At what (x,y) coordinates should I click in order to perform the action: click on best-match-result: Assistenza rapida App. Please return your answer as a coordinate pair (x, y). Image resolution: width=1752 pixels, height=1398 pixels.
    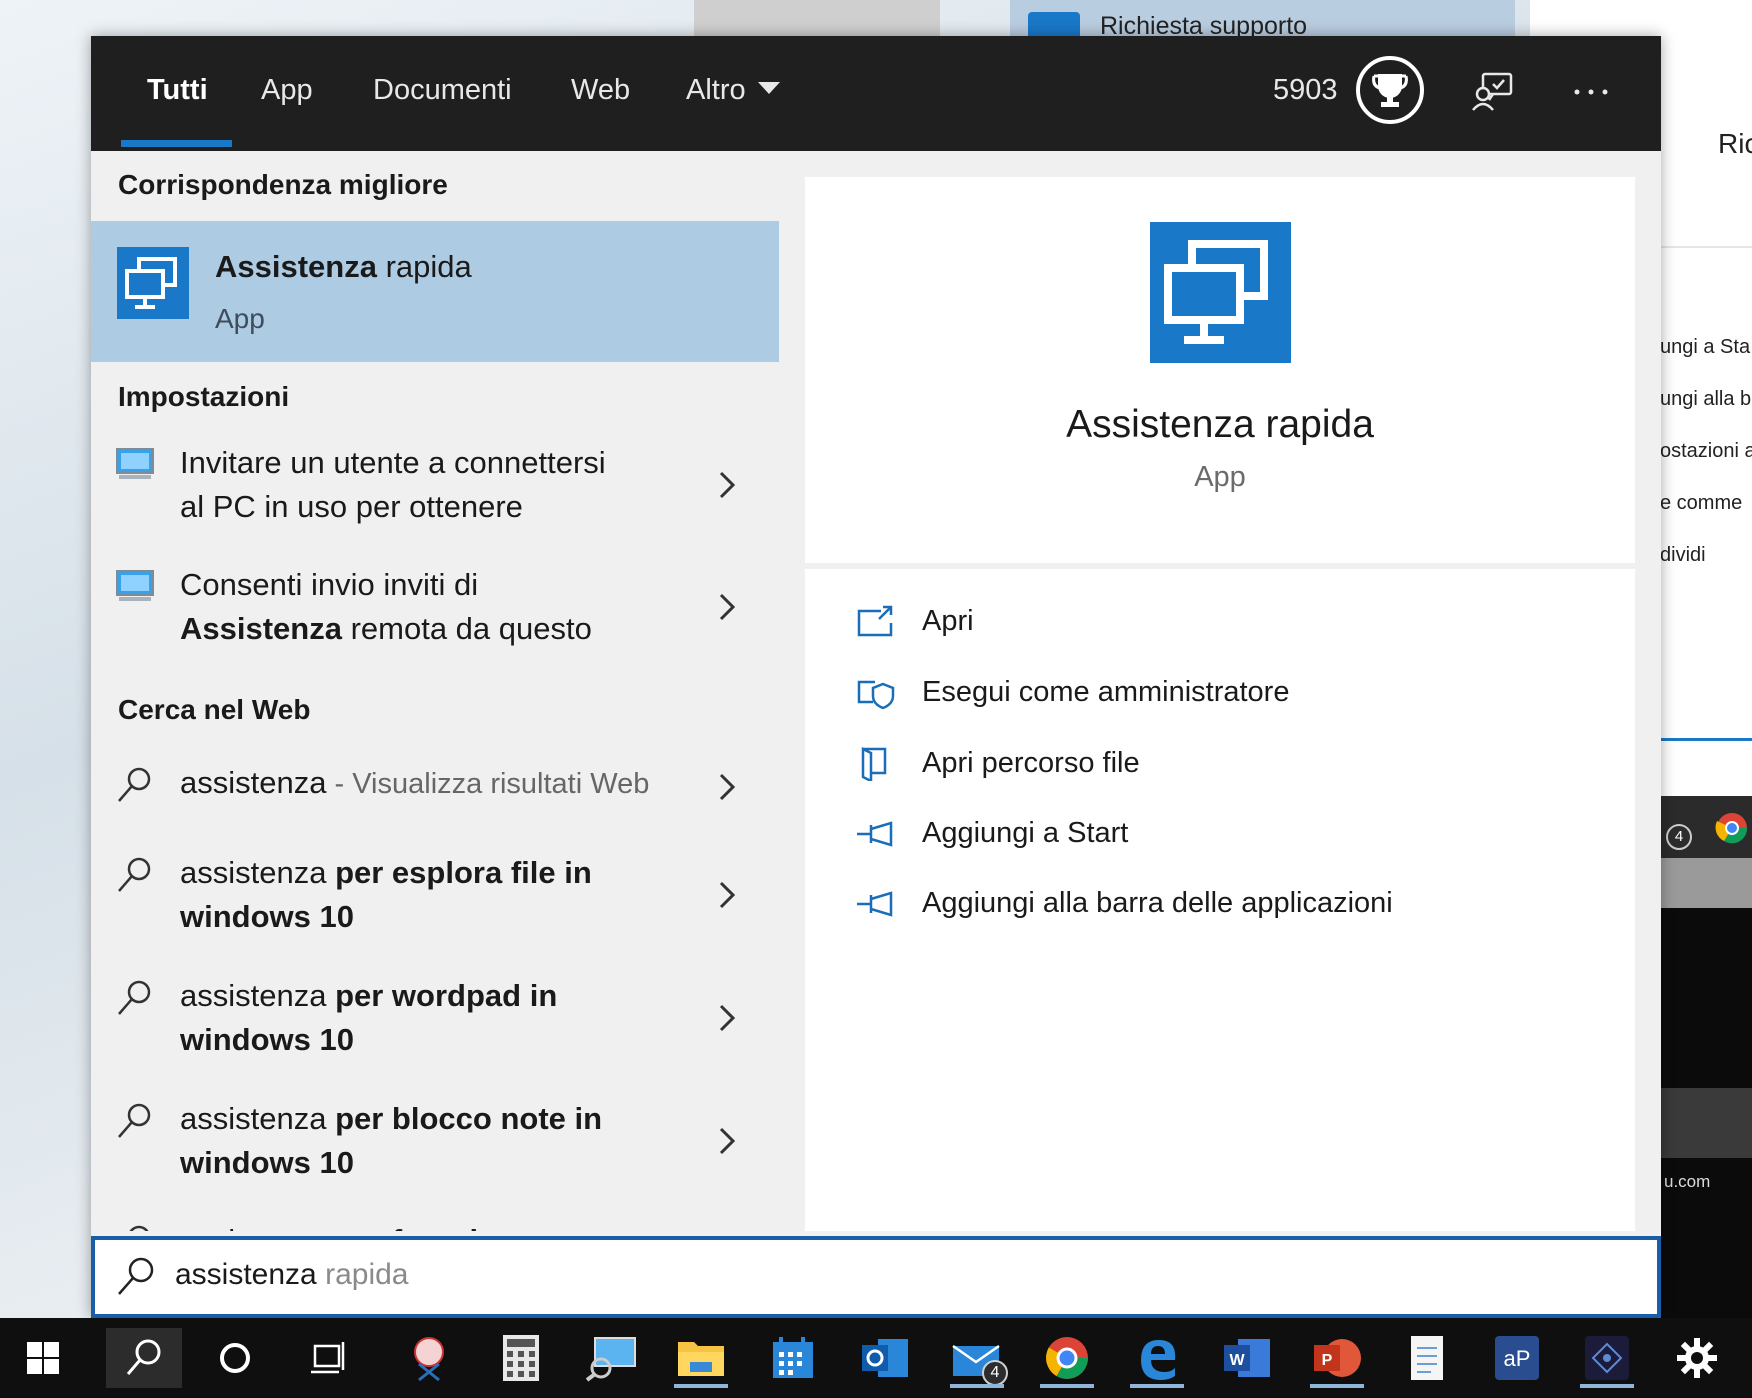
    Looking at the image, I should click on (435, 291).